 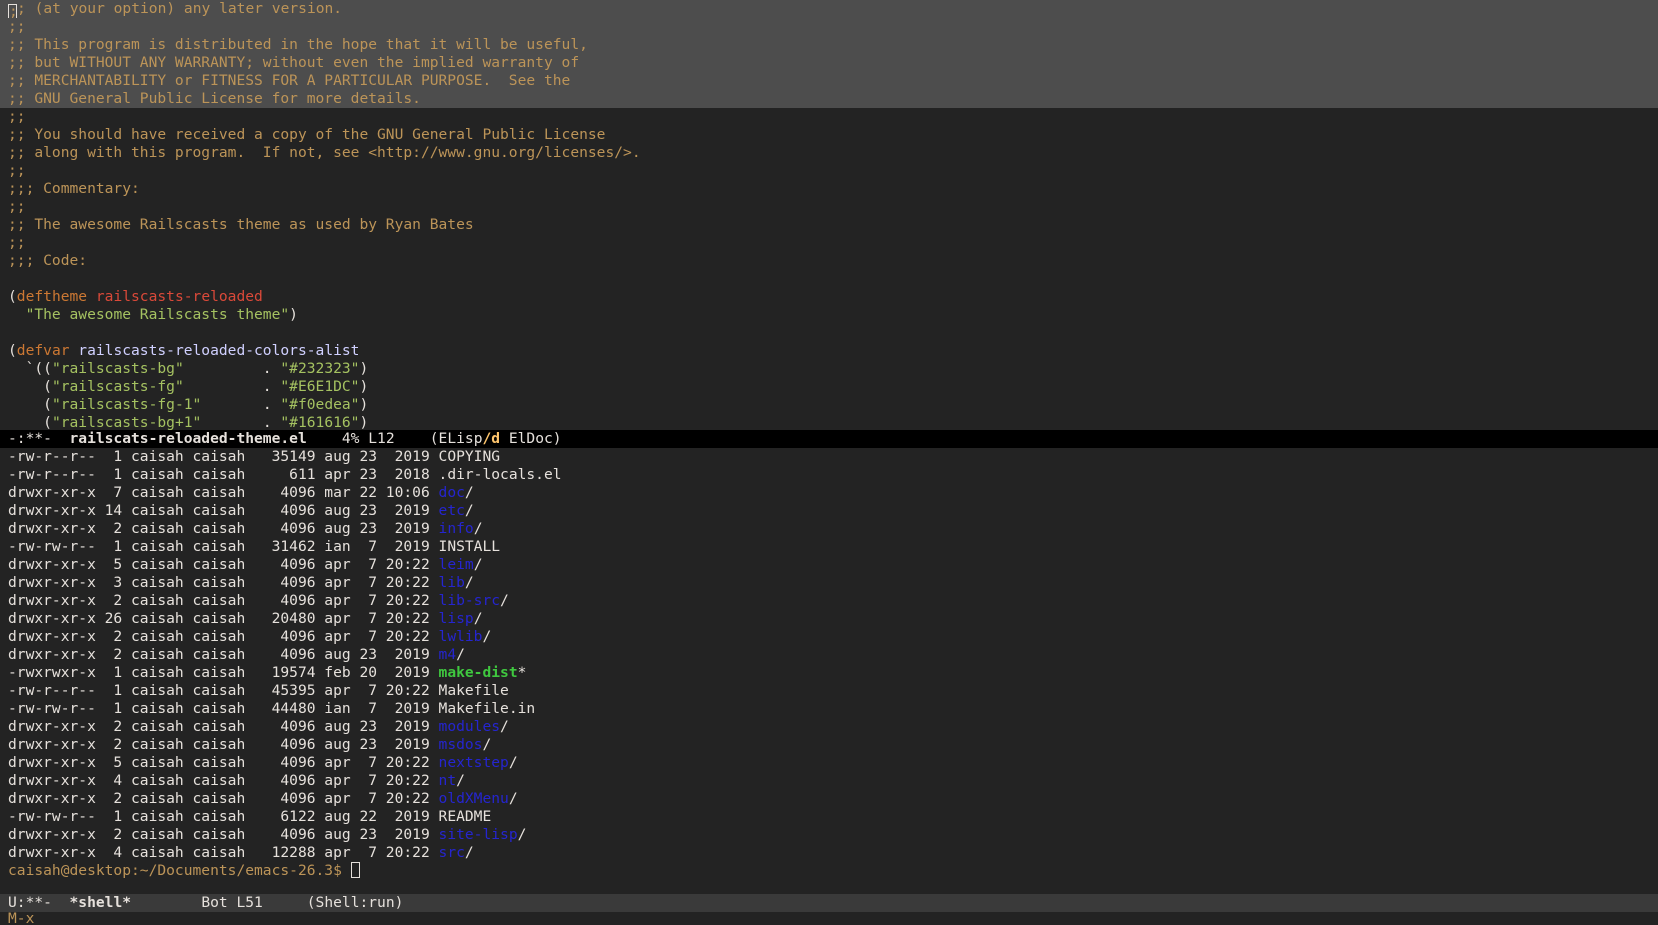 I want to click on ls-directory-name: site-lisp, so click(x=478, y=834).